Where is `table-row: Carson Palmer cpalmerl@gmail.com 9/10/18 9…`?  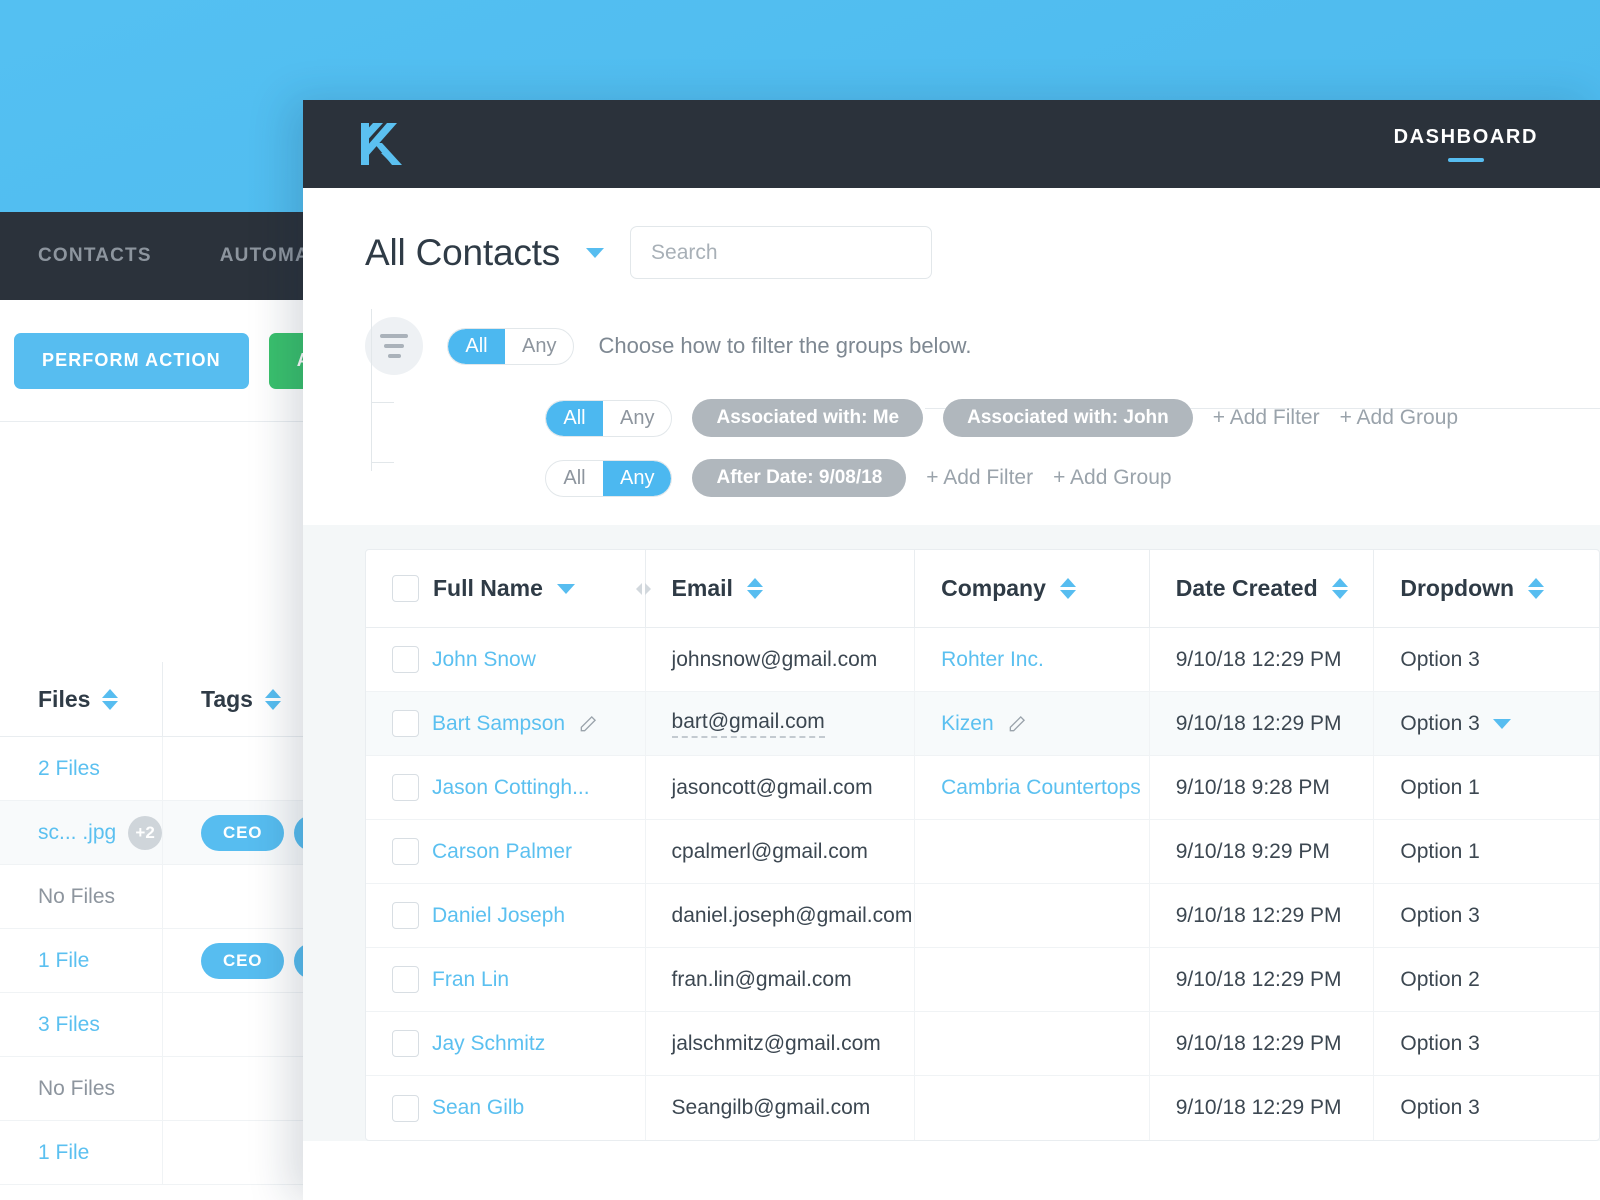
table-row: Carson Palmer cpalmerl@gmail.com 9/10/18 9… is located at coordinates (982, 852).